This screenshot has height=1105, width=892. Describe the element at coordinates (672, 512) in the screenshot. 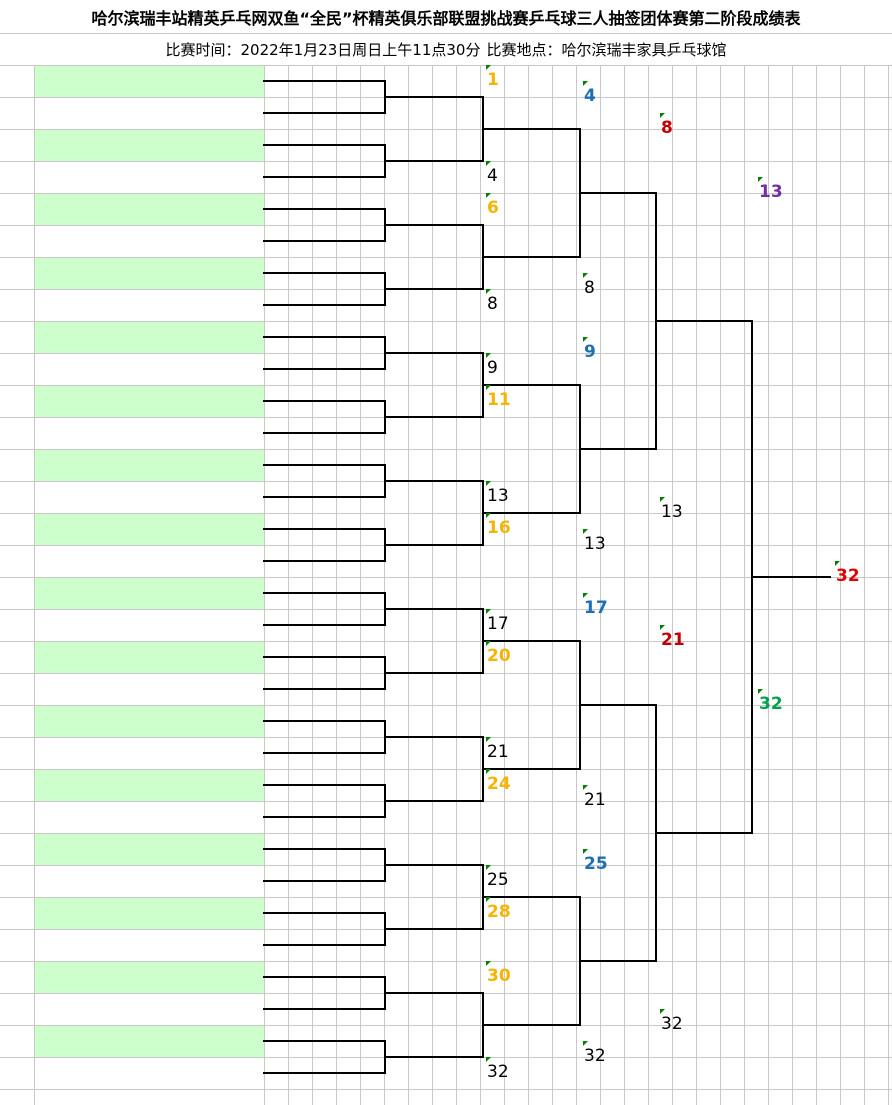

I see `round3-result: 13` at that location.